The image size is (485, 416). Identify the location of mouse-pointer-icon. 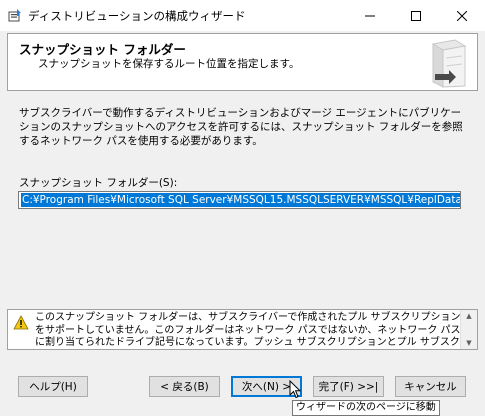
(295, 389).